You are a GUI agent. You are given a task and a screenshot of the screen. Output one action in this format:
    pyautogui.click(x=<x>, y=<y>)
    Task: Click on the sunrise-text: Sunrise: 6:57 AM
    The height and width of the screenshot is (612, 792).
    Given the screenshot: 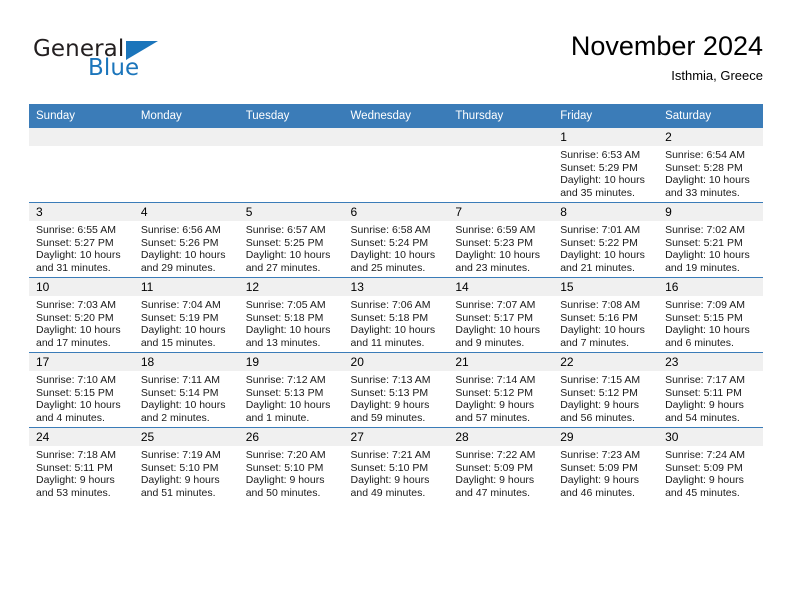 What is the action you would take?
    pyautogui.click(x=285, y=230)
    